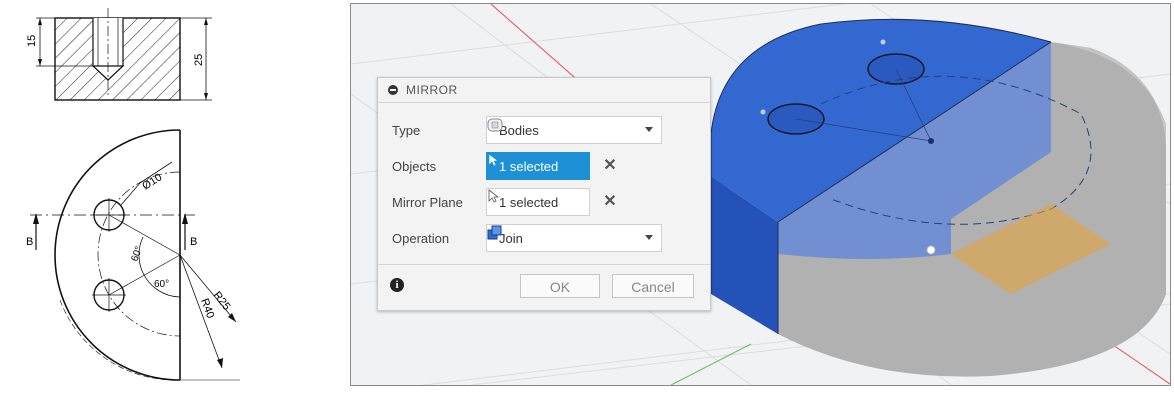 The image size is (1174, 406). I want to click on mirror-plane-row: Mirror Plane 1 selected ✕, so click(544, 202).